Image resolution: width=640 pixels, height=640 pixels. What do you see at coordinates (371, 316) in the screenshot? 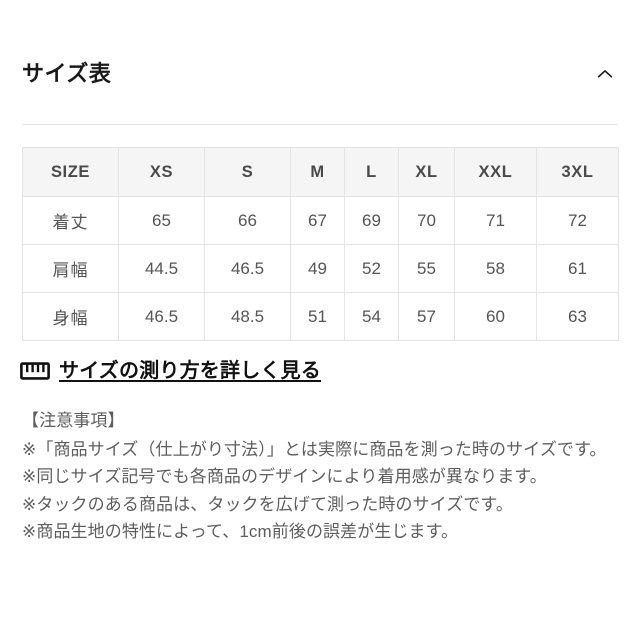
I see `cell-chest-l: 54` at bounding box center [371, 316].